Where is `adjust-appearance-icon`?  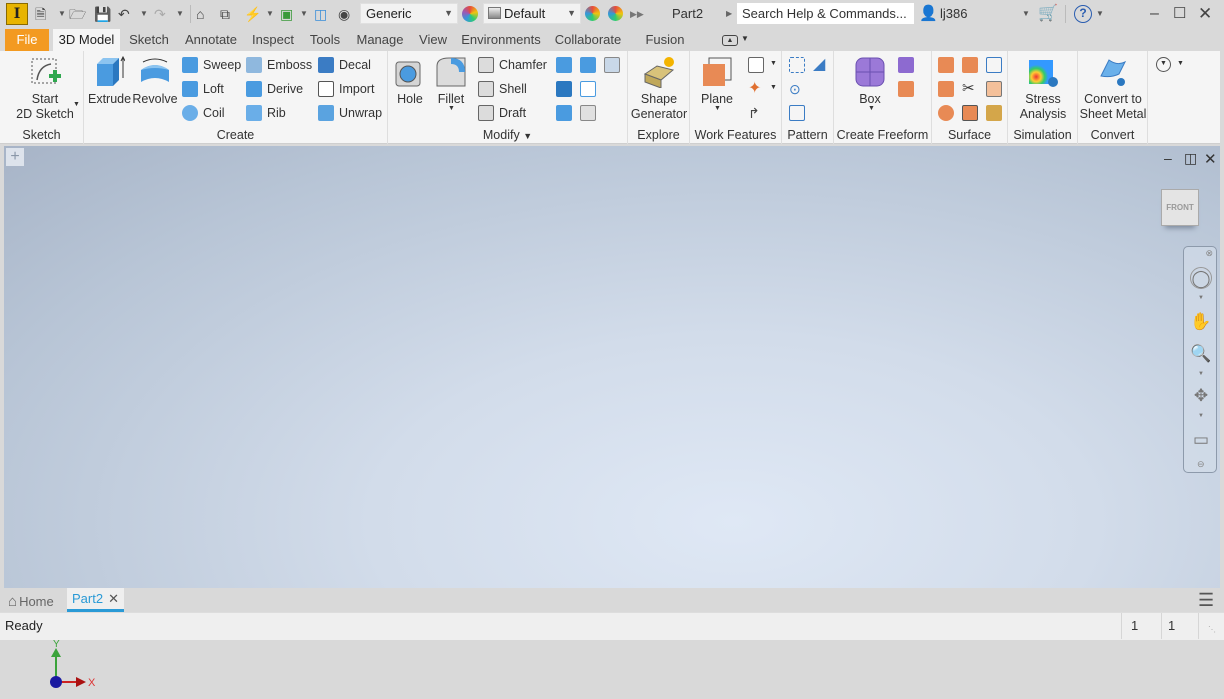
adjust-appearance-icon is located at coordinates (592, 13).